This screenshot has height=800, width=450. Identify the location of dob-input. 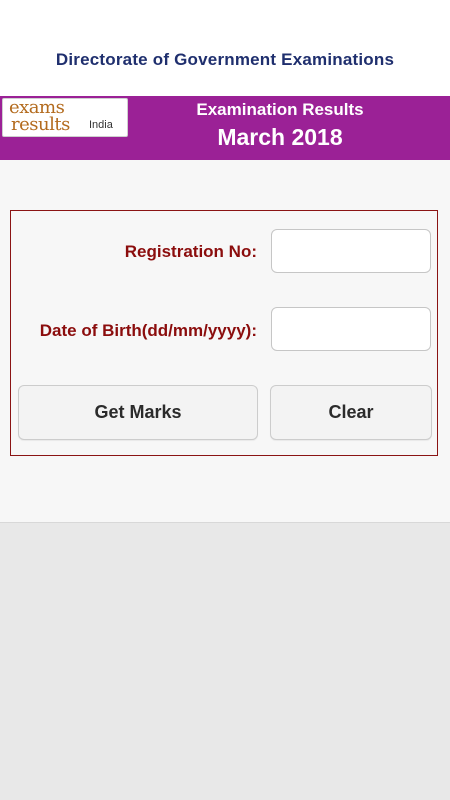
(351, 329).